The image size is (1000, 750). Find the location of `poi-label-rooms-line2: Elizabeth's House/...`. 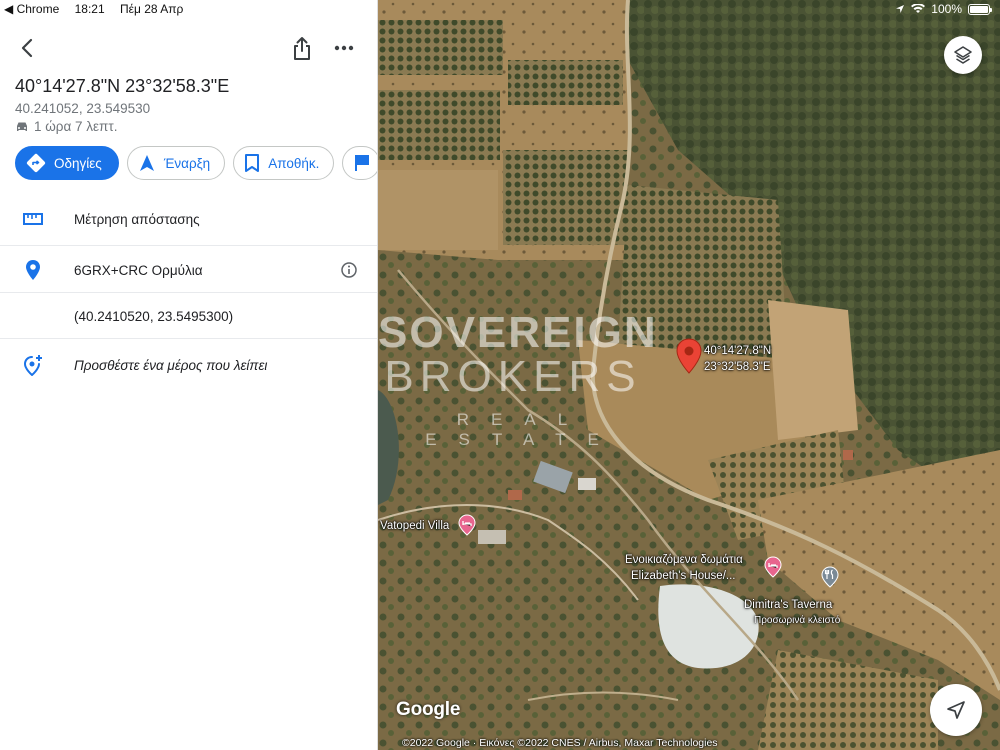

poi-label-rooms-line2: Elizabeth's House/... is located at coordinates (683, 576).